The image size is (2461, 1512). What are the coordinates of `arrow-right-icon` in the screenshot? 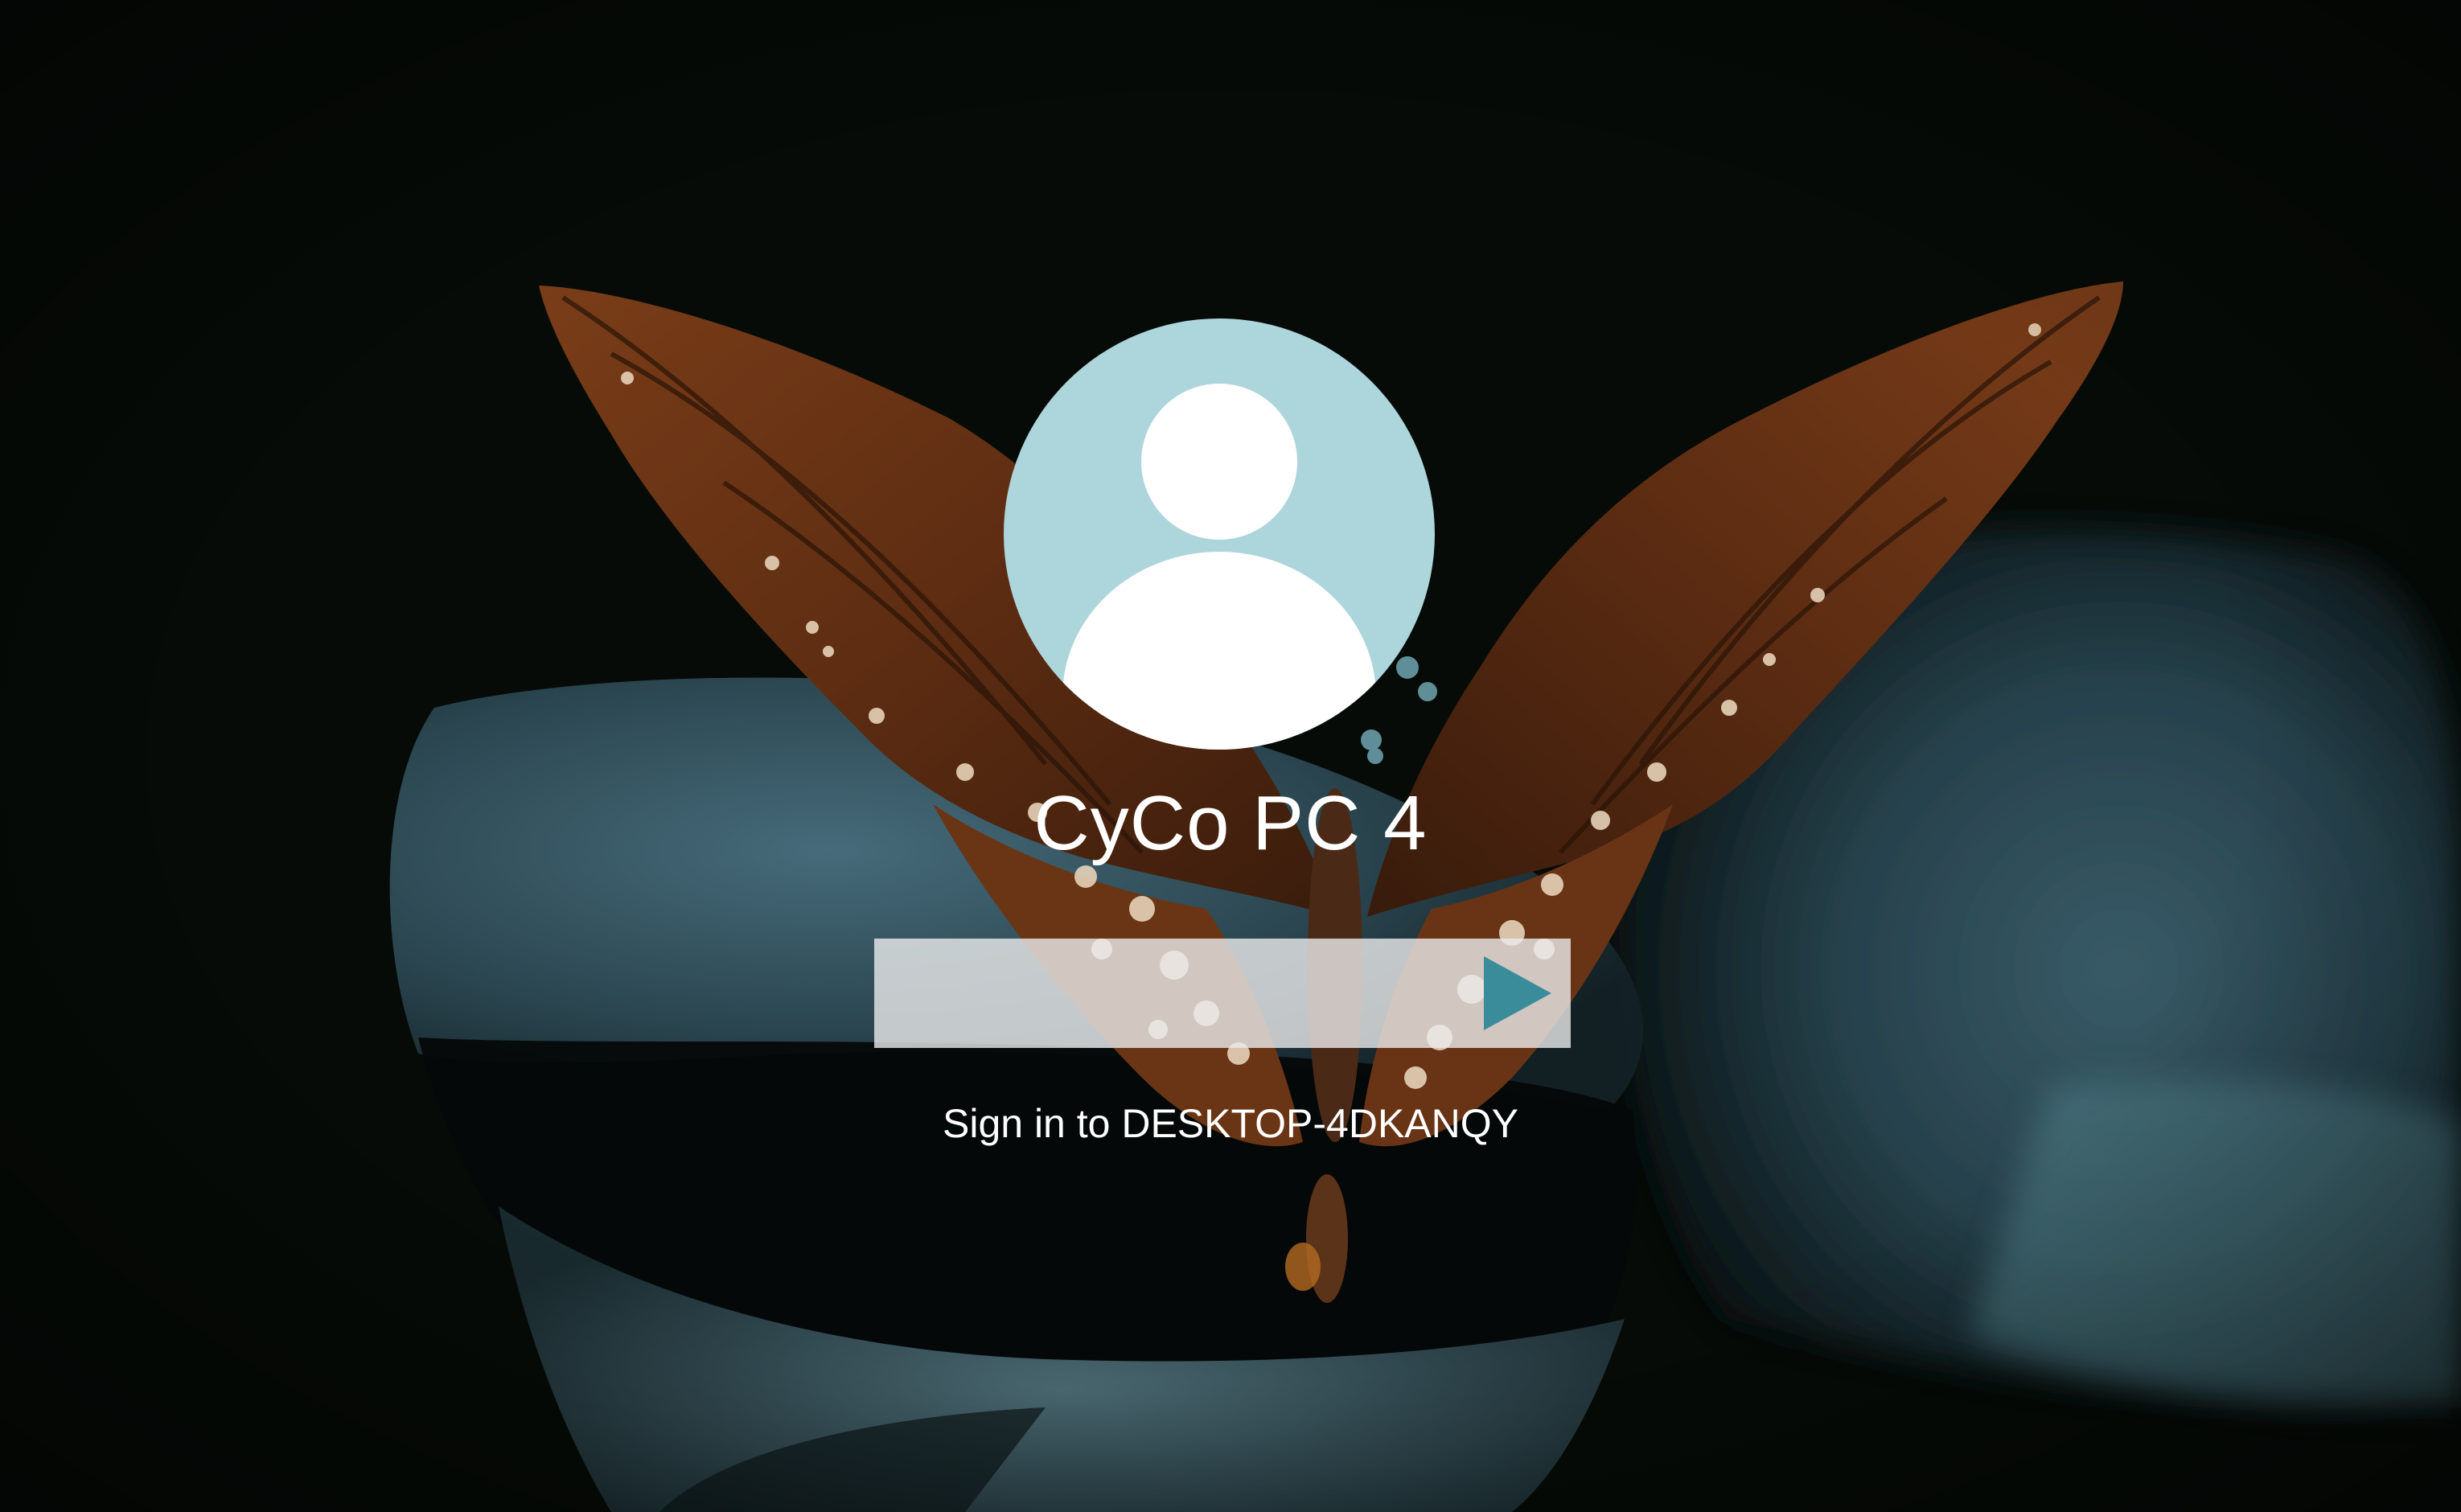 It's located at (1517, 993).